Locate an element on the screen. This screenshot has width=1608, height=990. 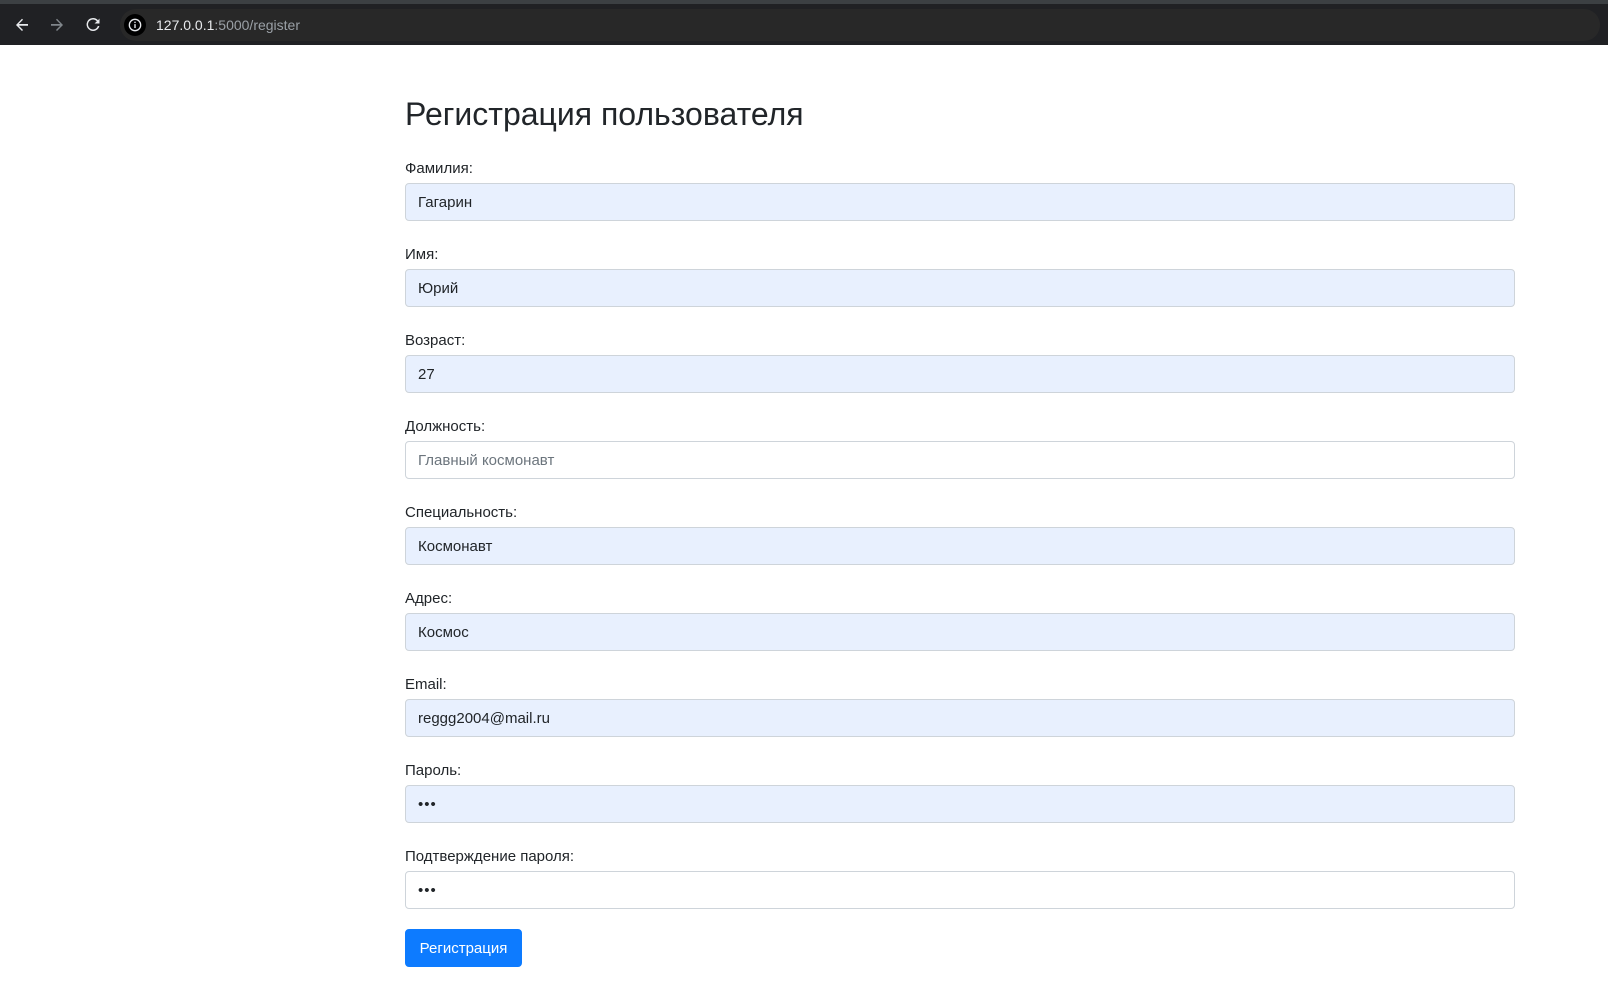
surname-input is located at coordinates (960, 202).